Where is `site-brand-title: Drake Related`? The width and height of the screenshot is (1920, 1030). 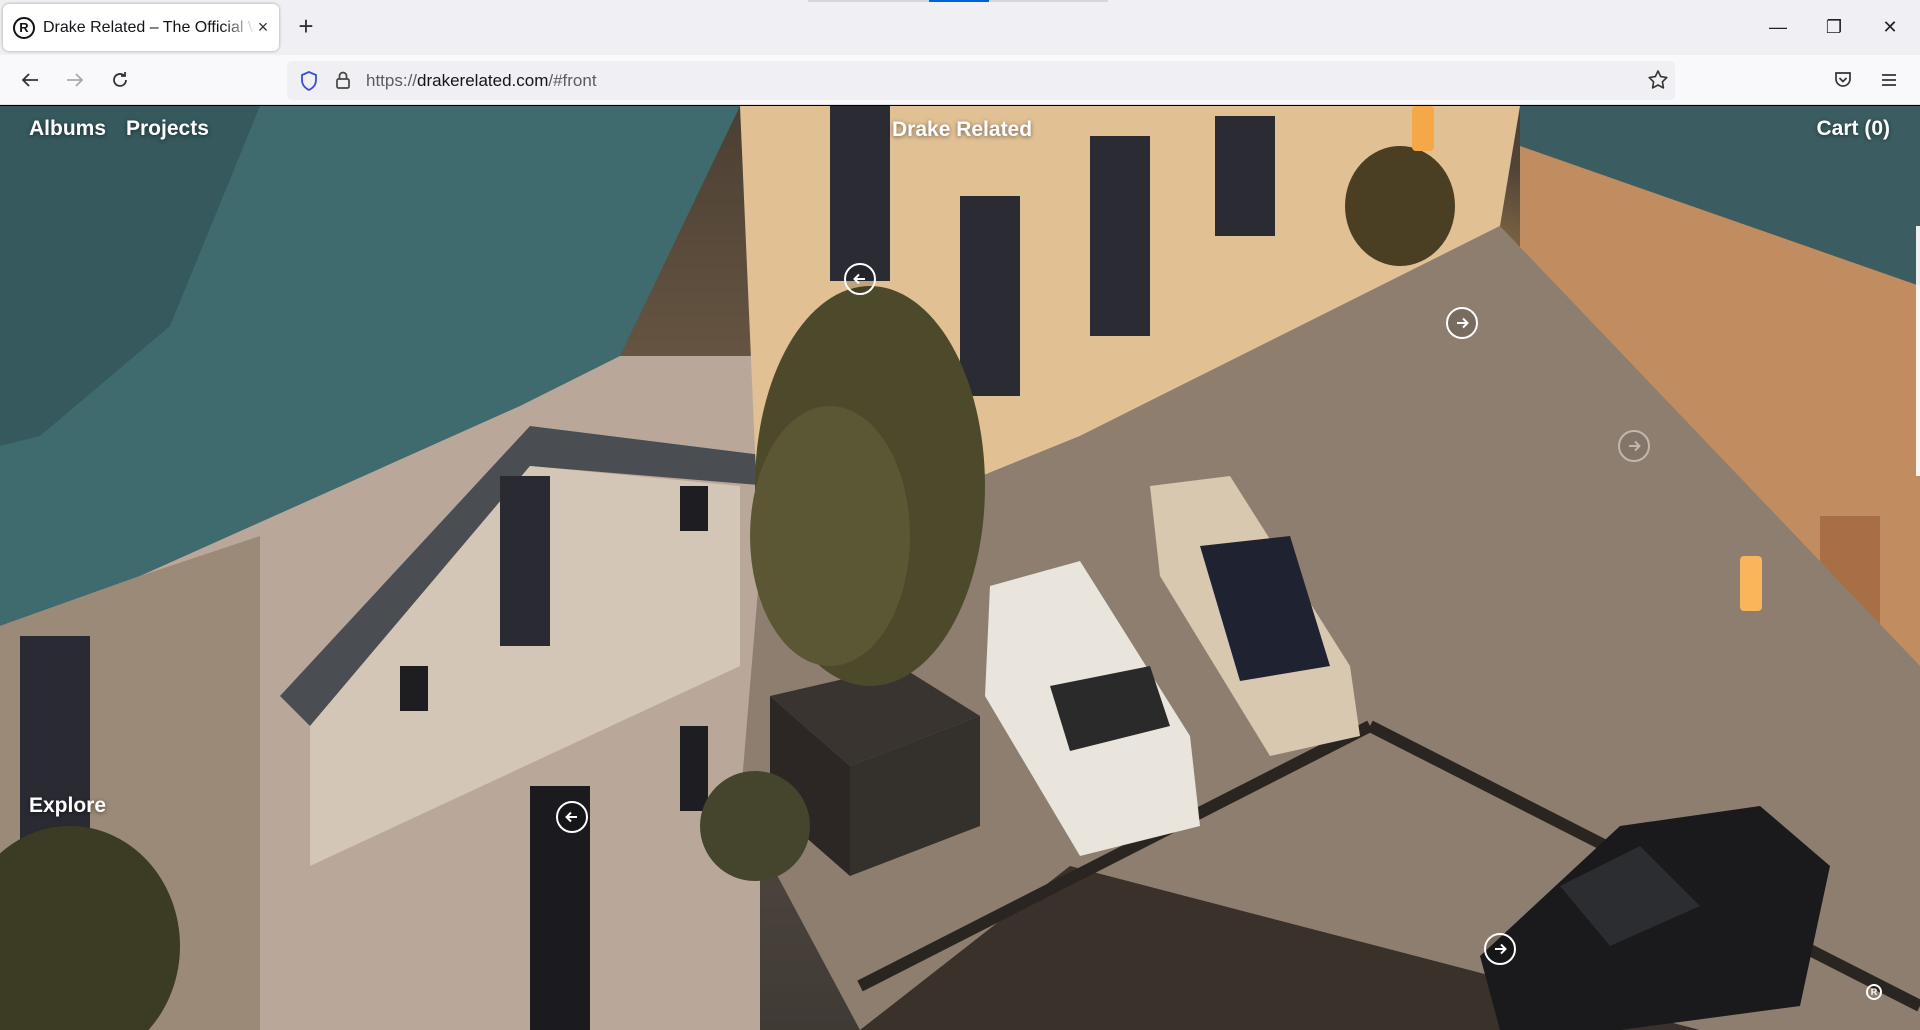
site-brand-title: Drake Related is located at coordinates (962, 130).